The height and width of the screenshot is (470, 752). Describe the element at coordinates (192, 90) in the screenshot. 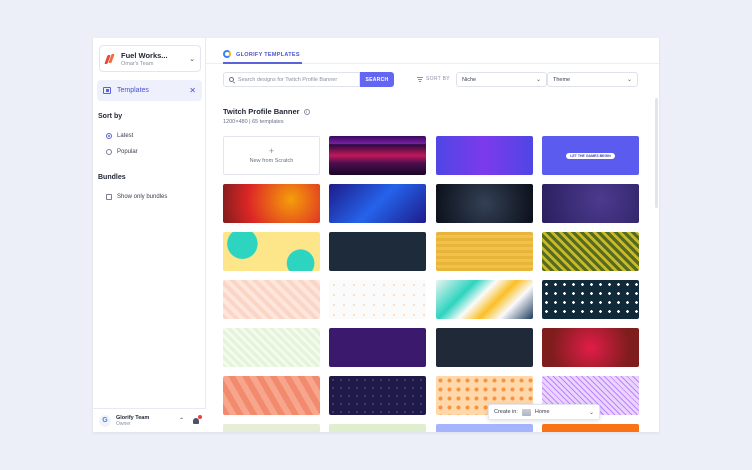

I see `close-icon: ✕` at that location.